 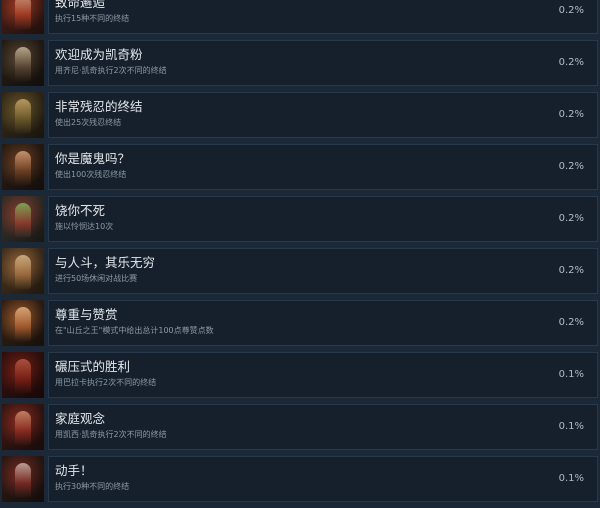 I want to click on achievement-name: 碾压式的胜利, so click(x=93, y=366).